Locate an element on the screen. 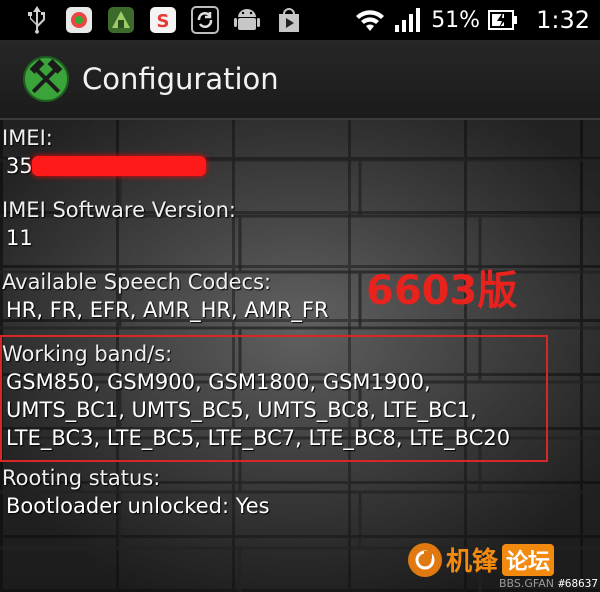  page-title: Configuration is located at coordinates (180, 79).